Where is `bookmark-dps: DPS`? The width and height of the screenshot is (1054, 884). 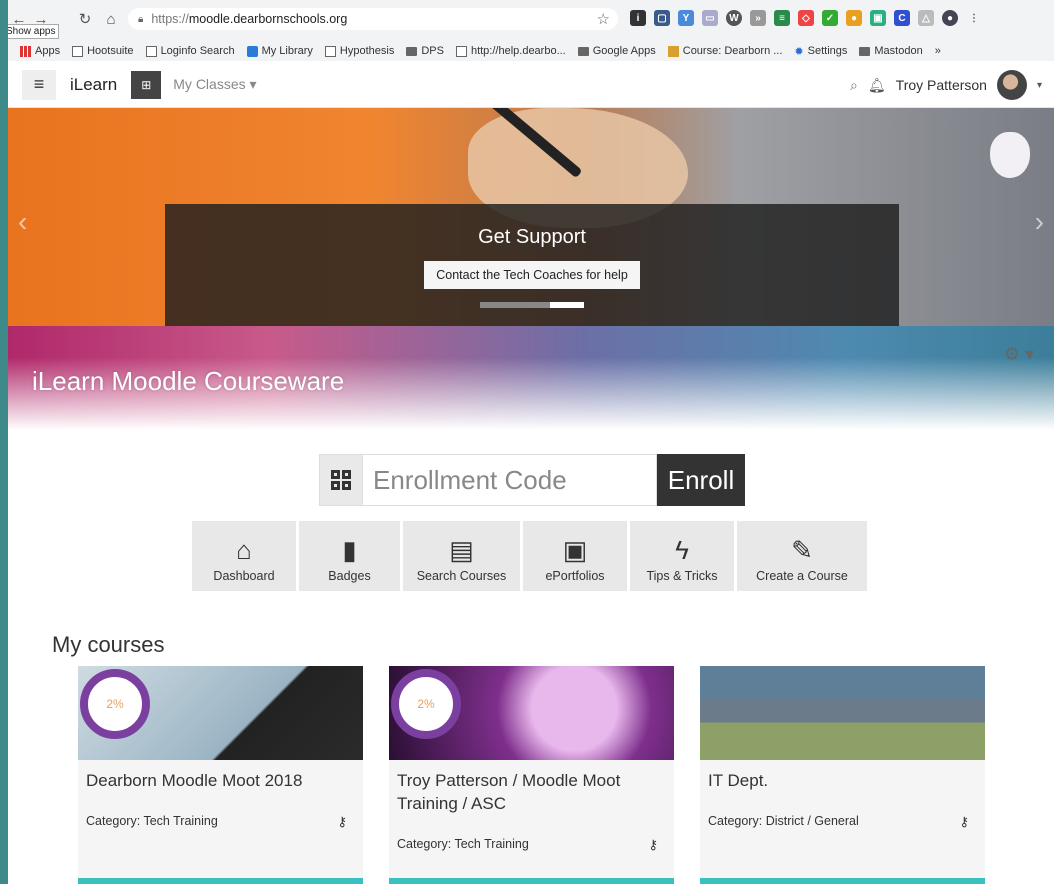 bookmark-dps: DPS is located at coordinates (425, 51).